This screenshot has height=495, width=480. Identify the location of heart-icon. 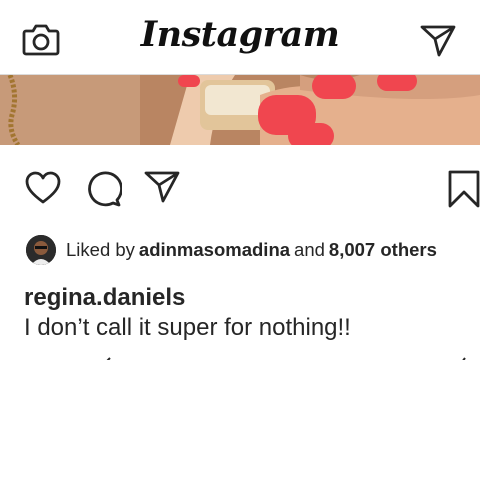
(43, 190).